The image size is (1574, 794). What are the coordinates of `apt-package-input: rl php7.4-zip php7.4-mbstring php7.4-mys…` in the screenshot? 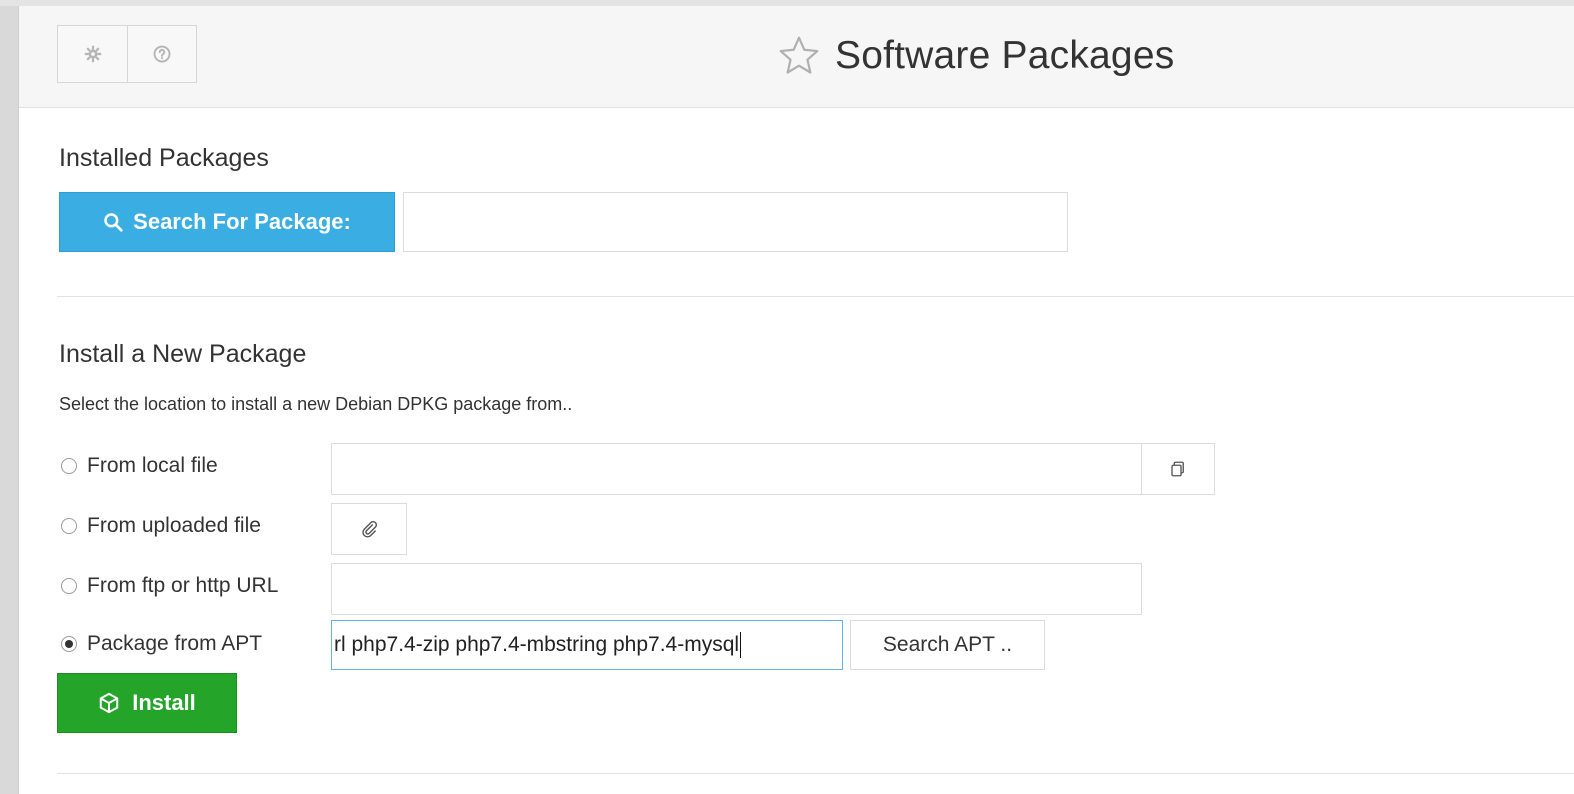 It's located at (587, 645).